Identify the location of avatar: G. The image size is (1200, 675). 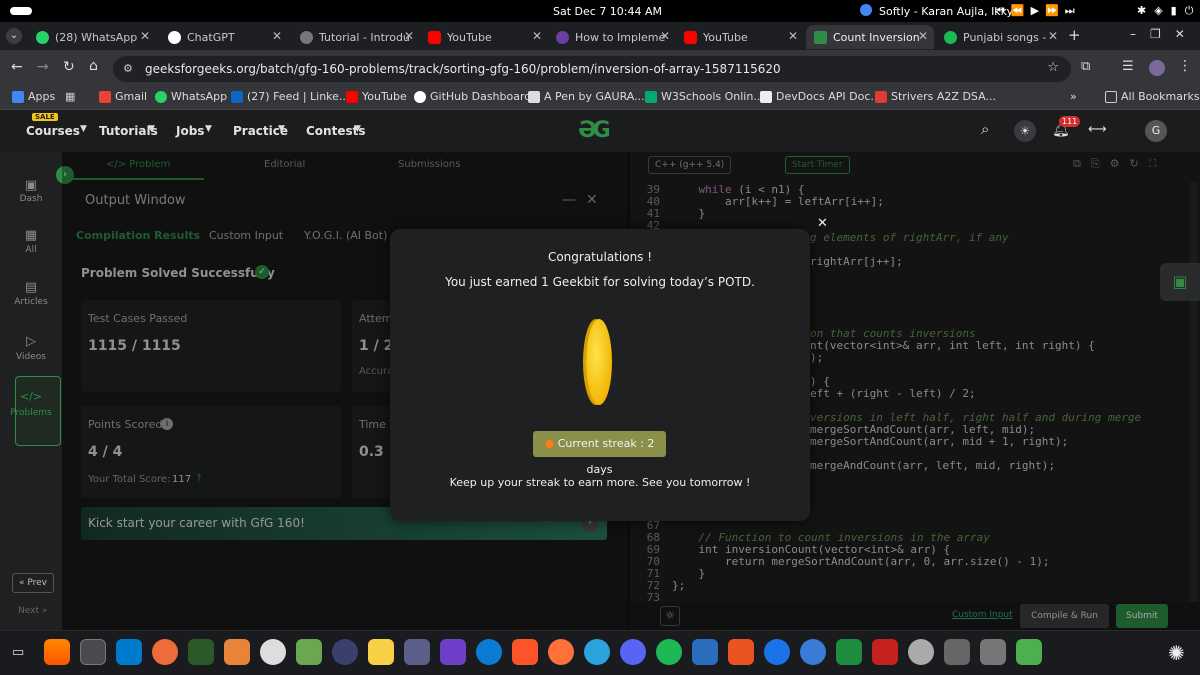
(1156, 131).